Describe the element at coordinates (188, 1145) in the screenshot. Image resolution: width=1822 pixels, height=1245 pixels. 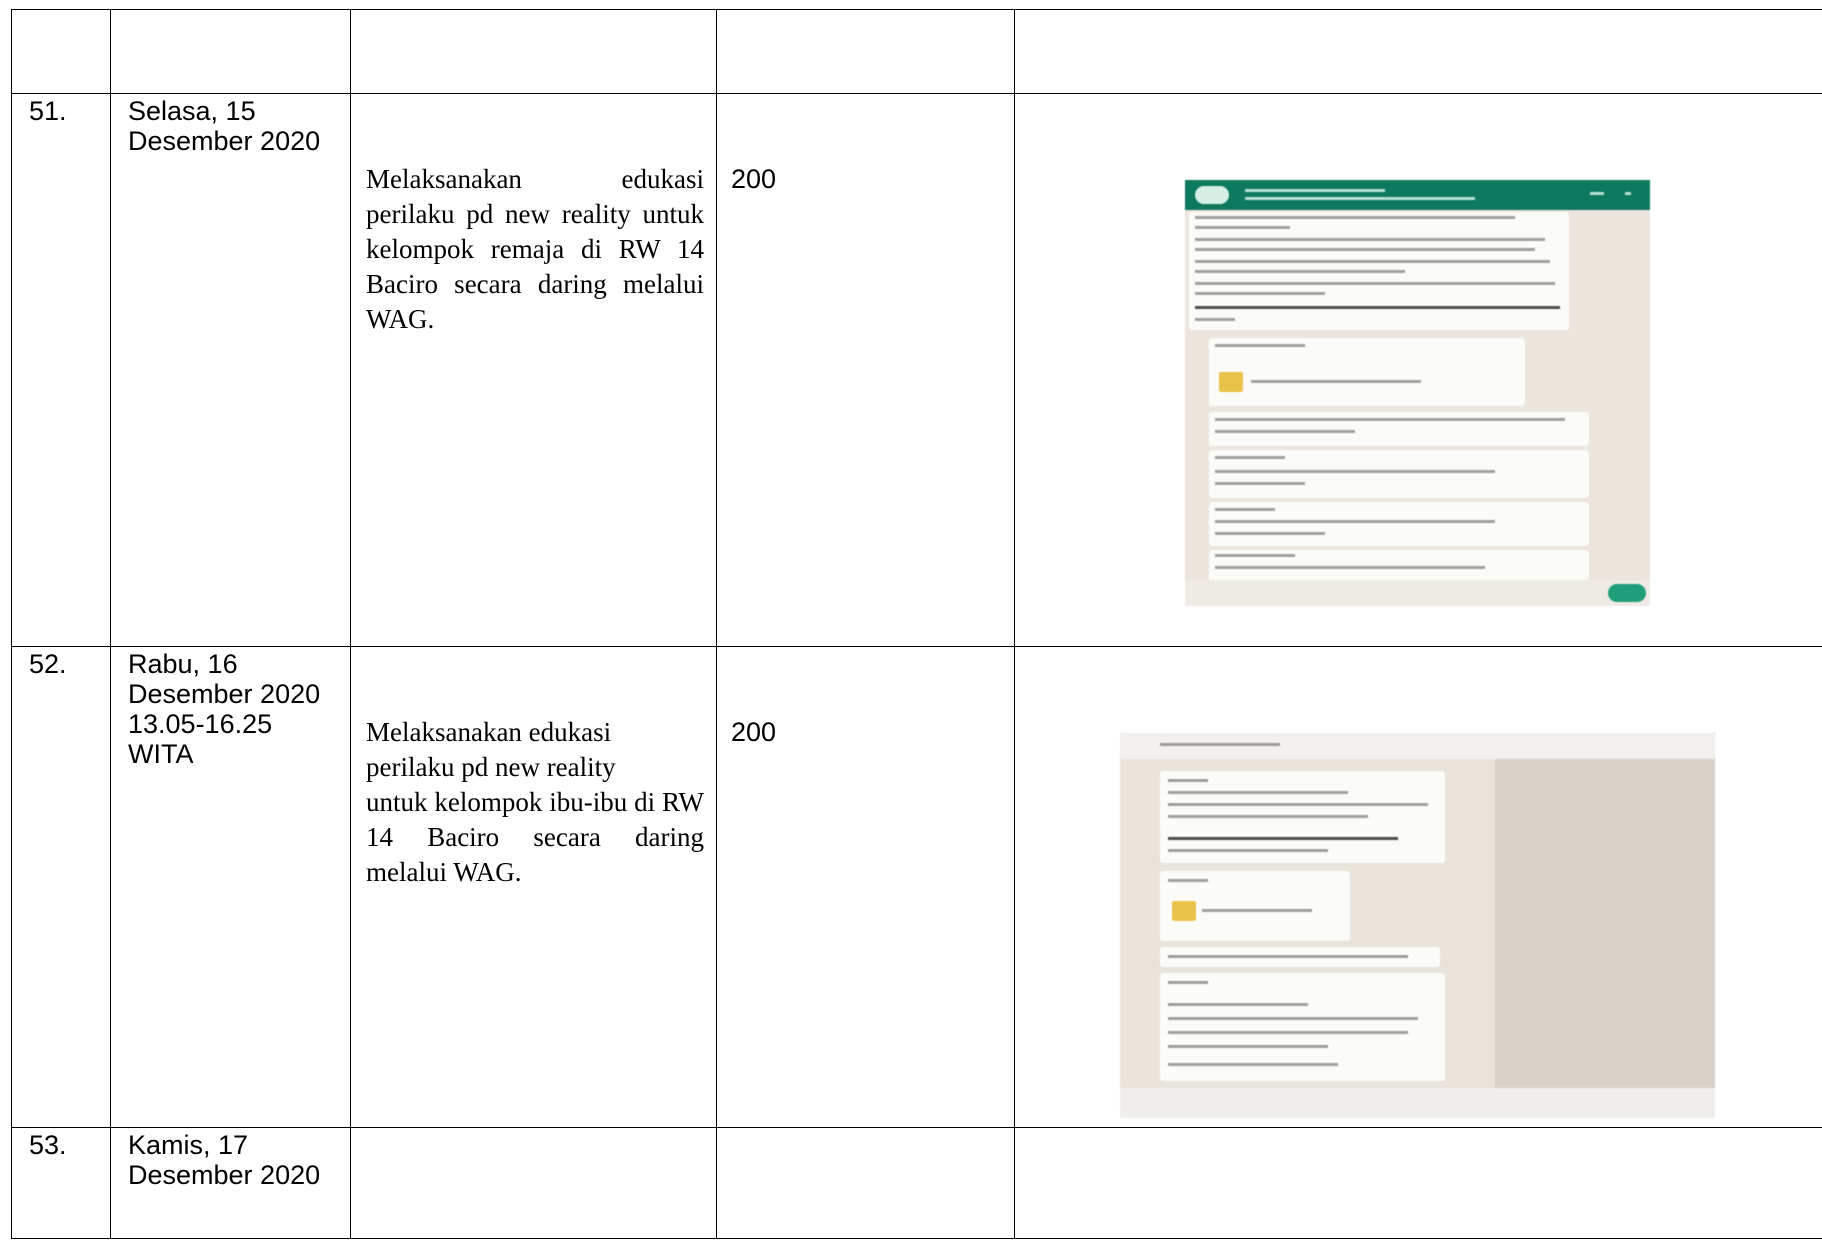
I see `date-line: Kamis, 17` at that location.